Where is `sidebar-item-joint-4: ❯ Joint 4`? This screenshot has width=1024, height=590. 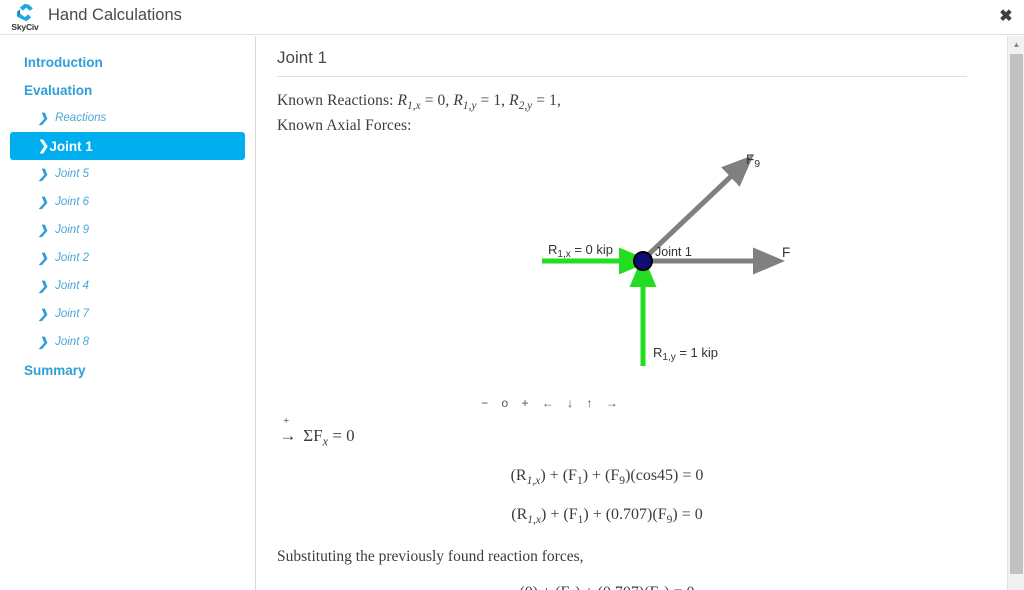 sidebar-item-joint-4: ❯ Joint 4 is located at coordinates (127, 286).